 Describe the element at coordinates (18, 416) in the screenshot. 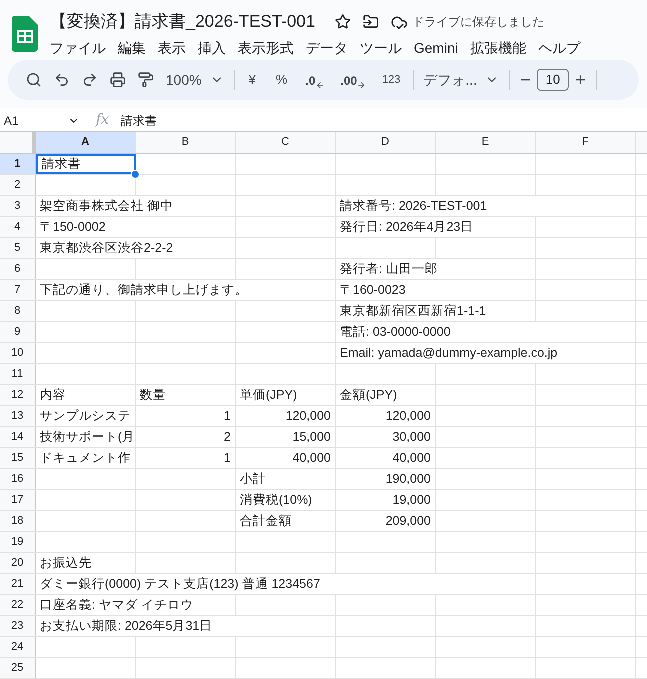

I see `row-header: 13` at that location.